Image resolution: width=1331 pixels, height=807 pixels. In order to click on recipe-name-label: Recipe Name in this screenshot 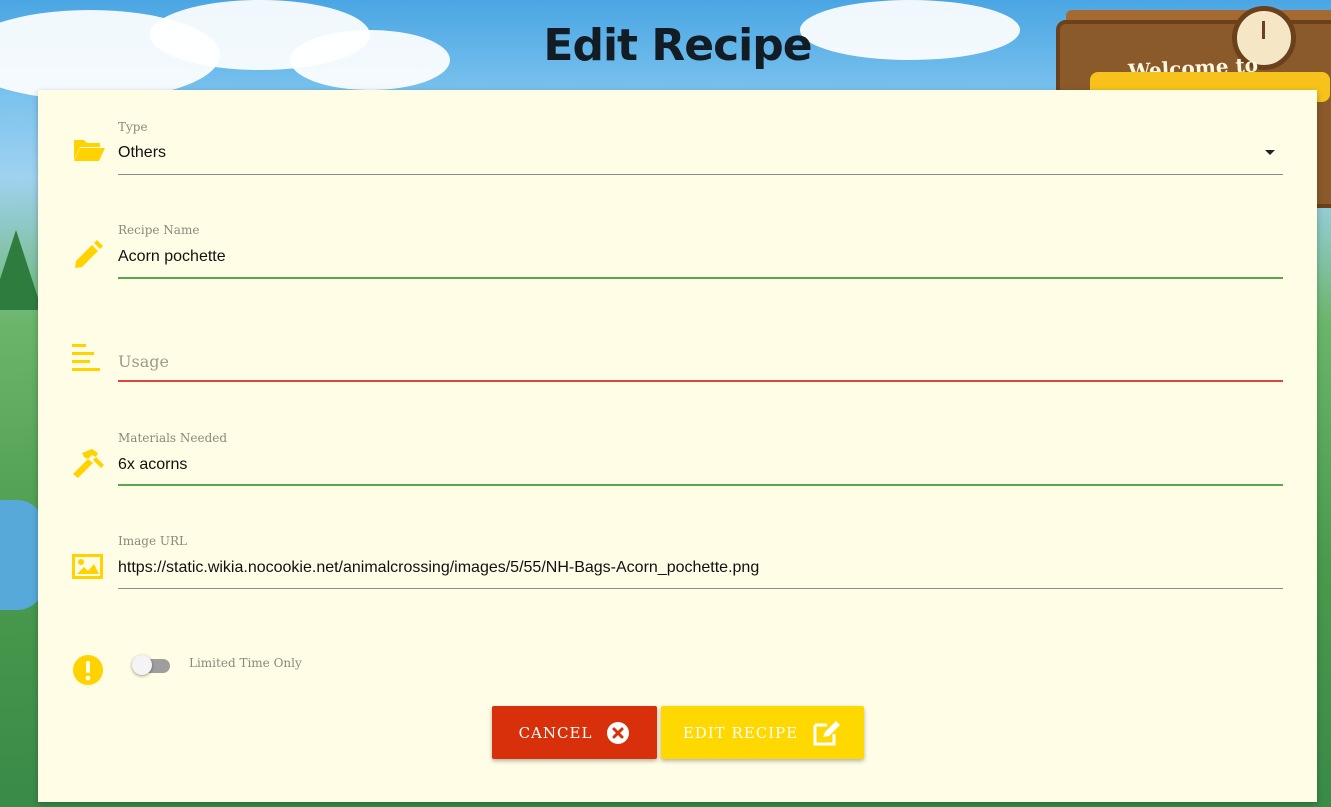, I will do `click(159, 230)`.